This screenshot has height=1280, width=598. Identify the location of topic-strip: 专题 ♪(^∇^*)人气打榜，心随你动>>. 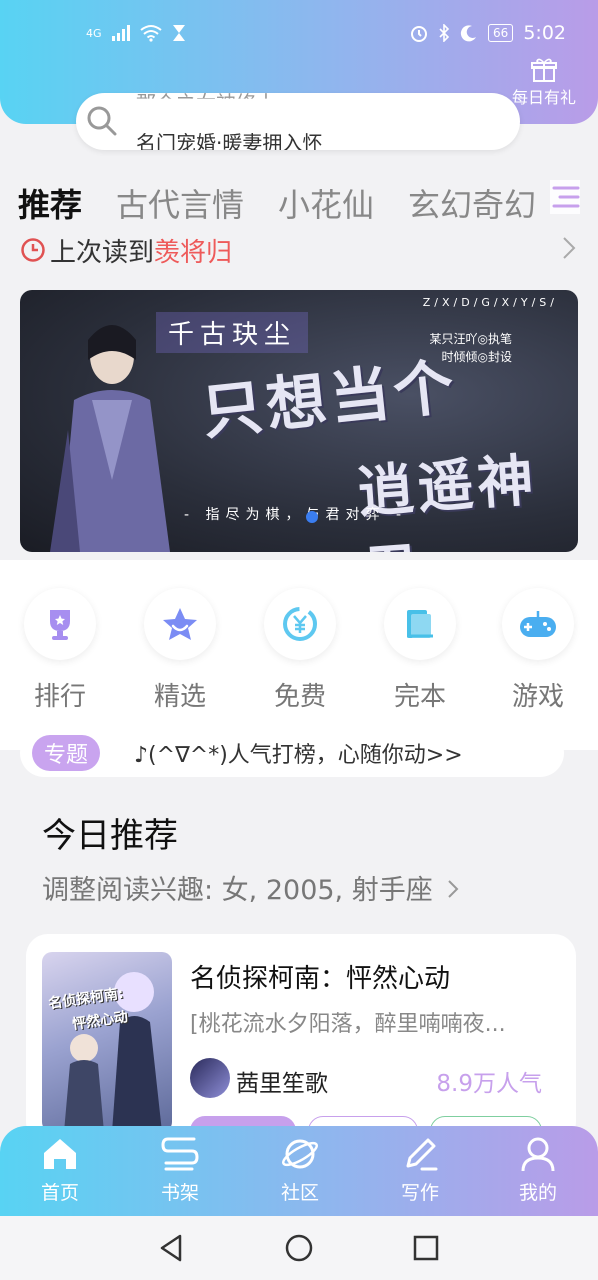
(292, 753).